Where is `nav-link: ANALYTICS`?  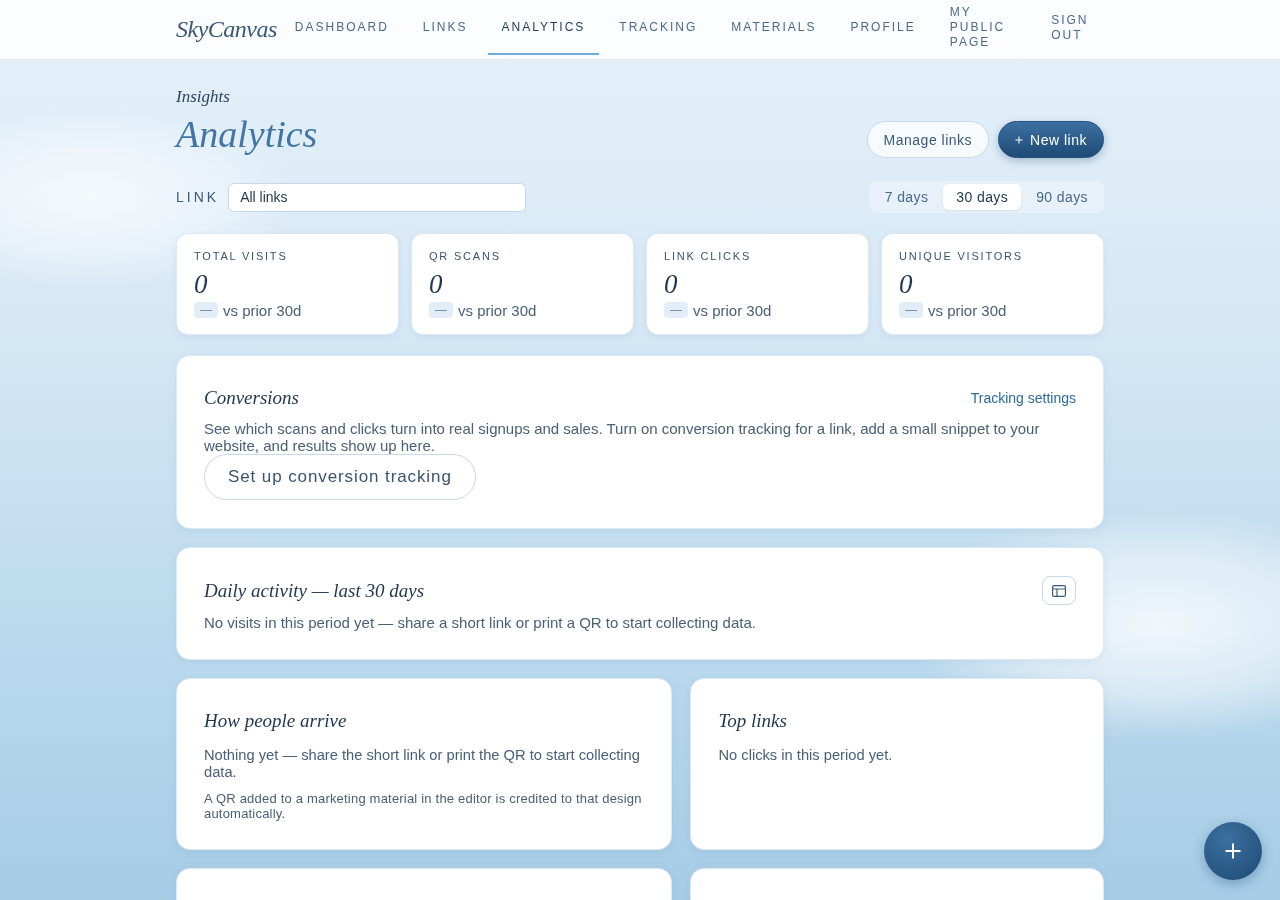
nav-link: ANALYTICS is located at coordinates (543, 27).